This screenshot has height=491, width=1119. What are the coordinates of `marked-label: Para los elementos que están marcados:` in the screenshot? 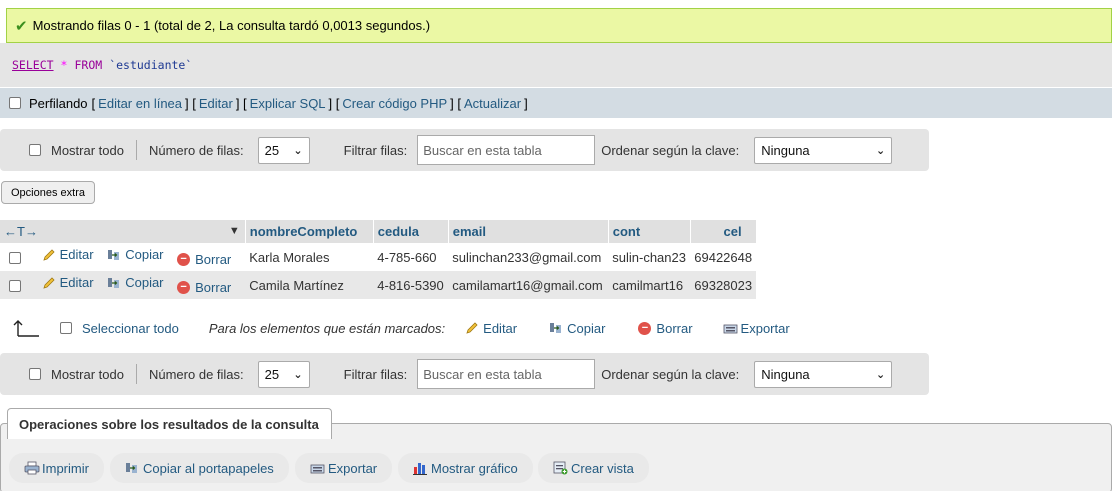 It's located at (327, 328).